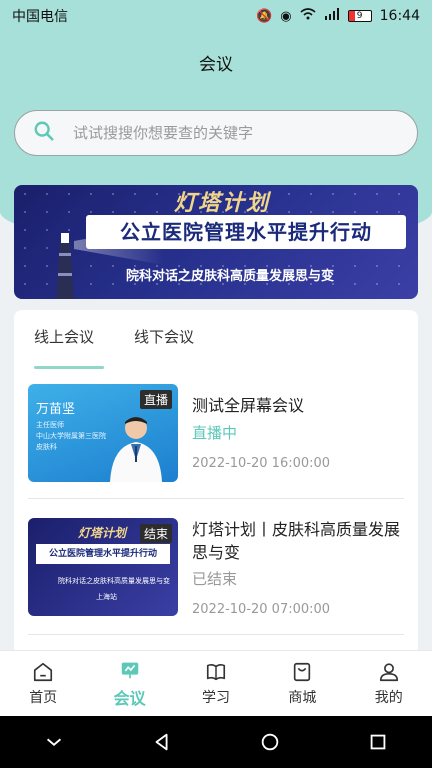 This screenshot has height=768, width=432. I want to click on shop-icon, so click(302, 671).